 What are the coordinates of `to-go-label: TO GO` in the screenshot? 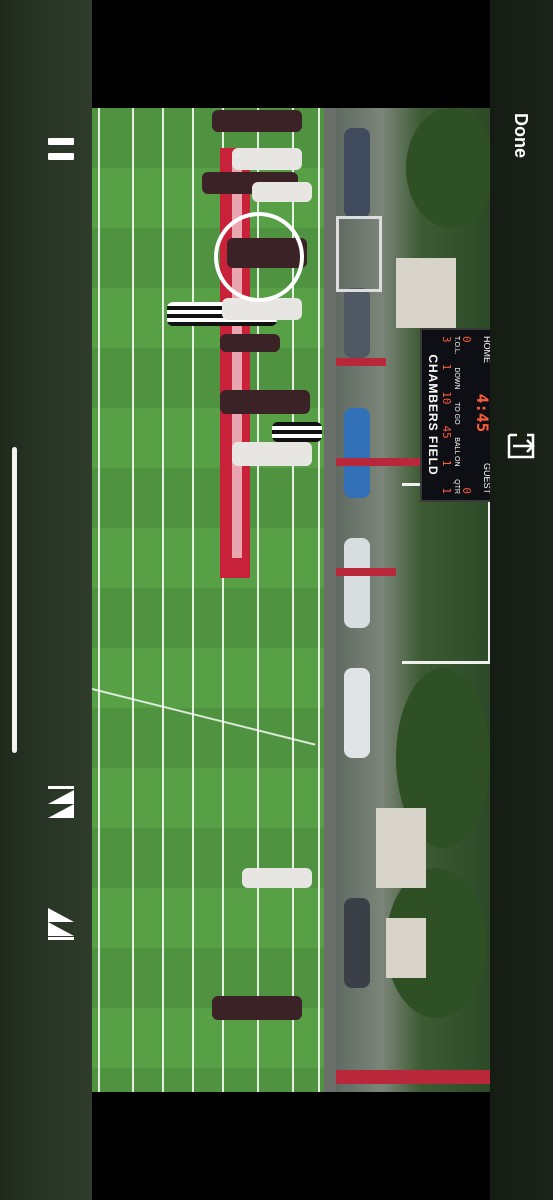 It's located at (456, 413).